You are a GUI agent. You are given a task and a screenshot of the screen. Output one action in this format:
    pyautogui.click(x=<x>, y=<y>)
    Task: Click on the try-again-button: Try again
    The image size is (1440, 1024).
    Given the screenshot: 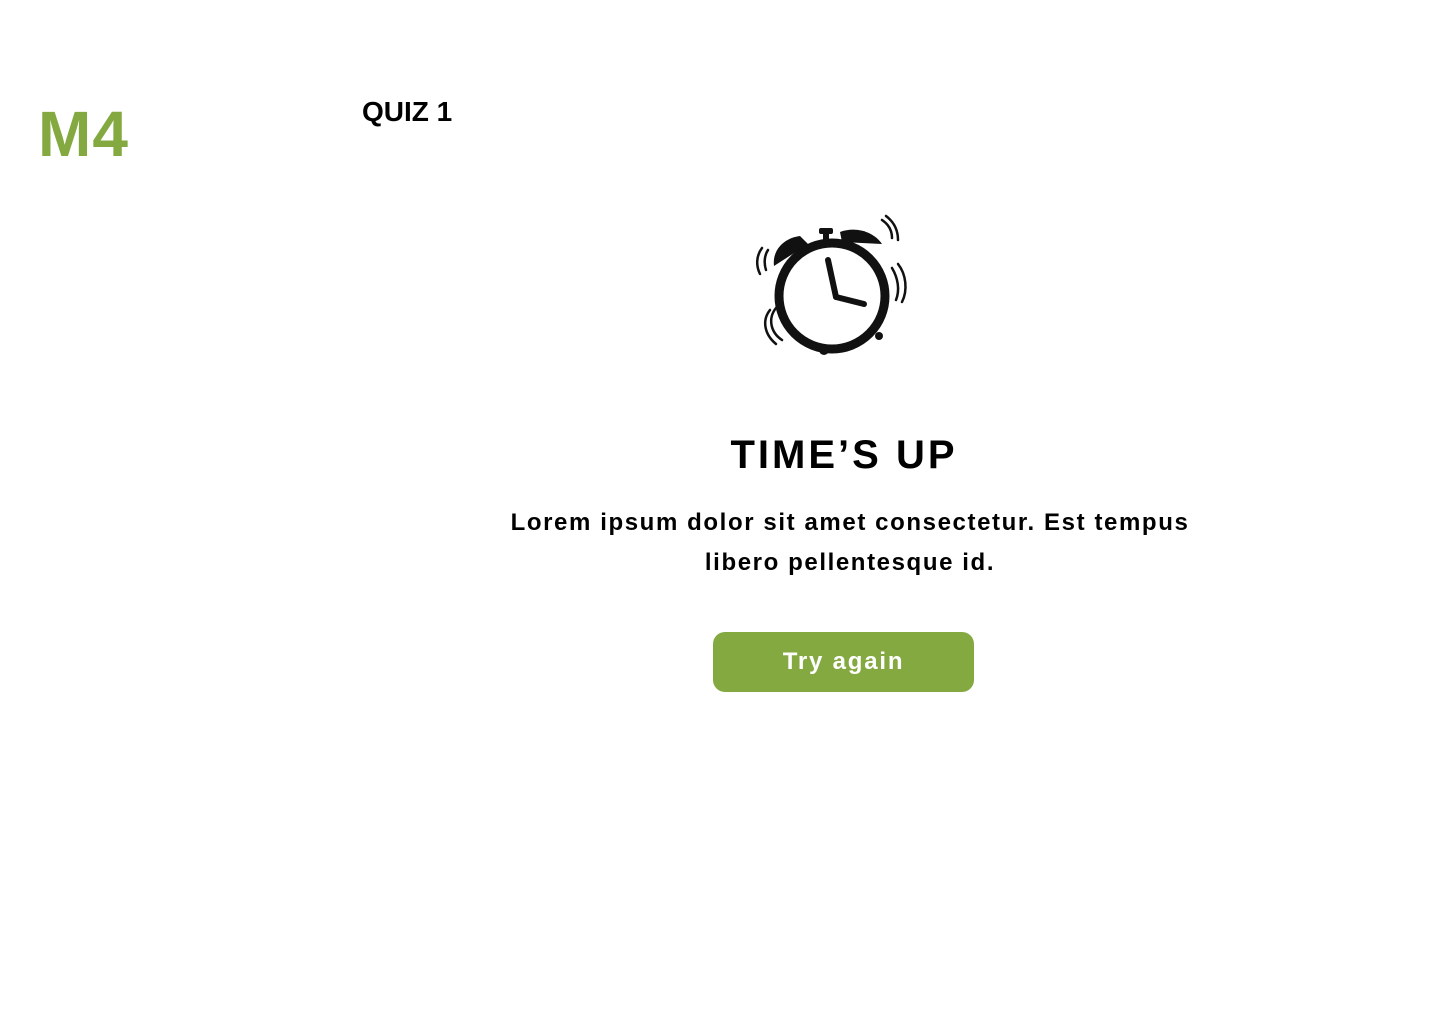 What is the action you would take?
    pyautogui.click(x=843, y=662)
    